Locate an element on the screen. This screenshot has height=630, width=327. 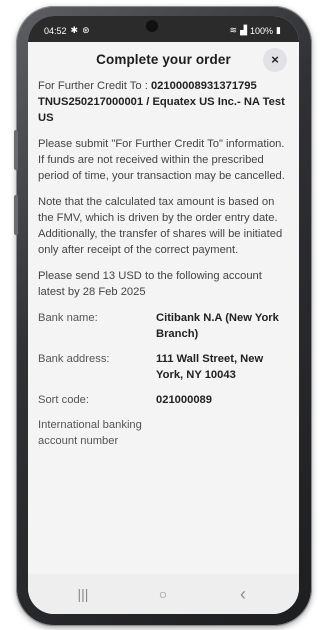
notification-icon: ✱ is located at coordinates (74, 30).